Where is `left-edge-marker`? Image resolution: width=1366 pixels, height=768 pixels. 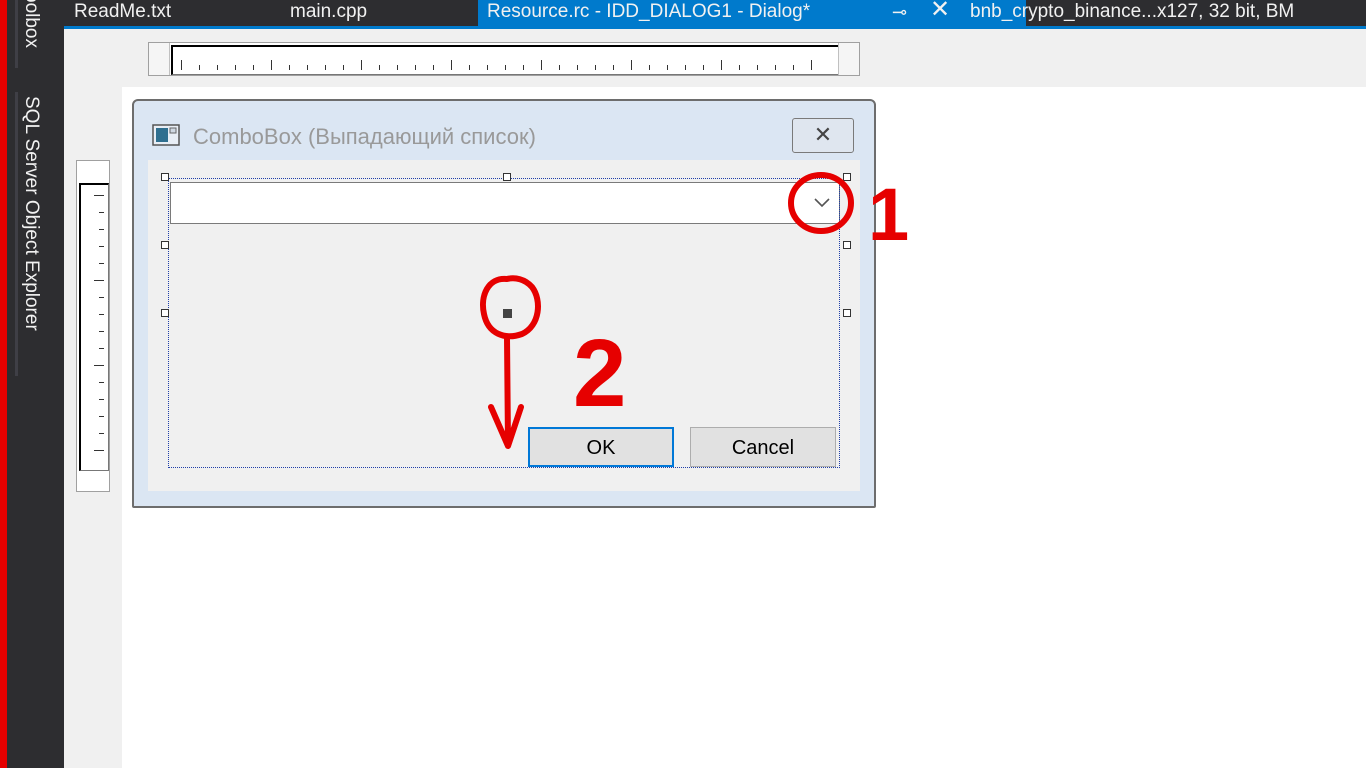 left-edge-marker is located at coordinates (3, 384).